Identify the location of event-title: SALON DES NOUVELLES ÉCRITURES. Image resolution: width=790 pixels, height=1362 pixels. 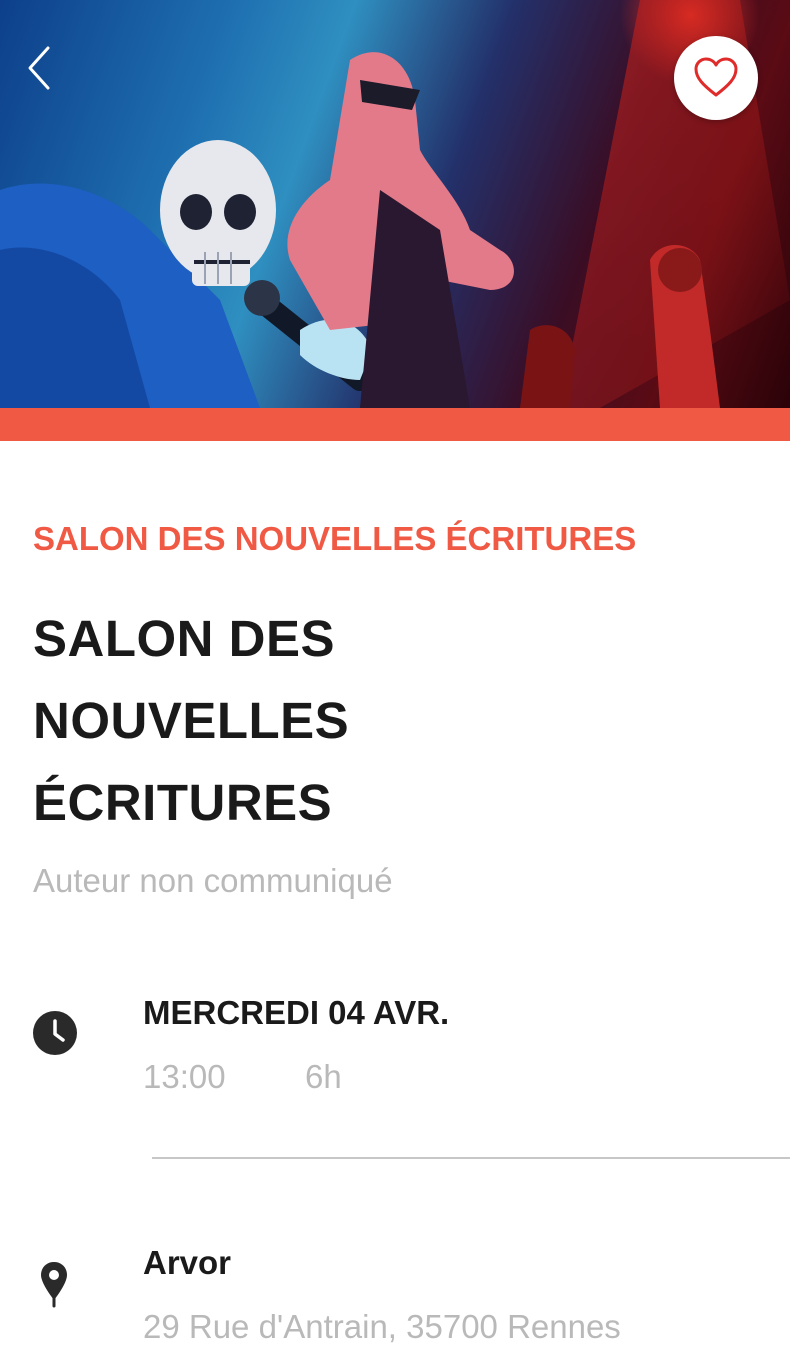
(313, 721).